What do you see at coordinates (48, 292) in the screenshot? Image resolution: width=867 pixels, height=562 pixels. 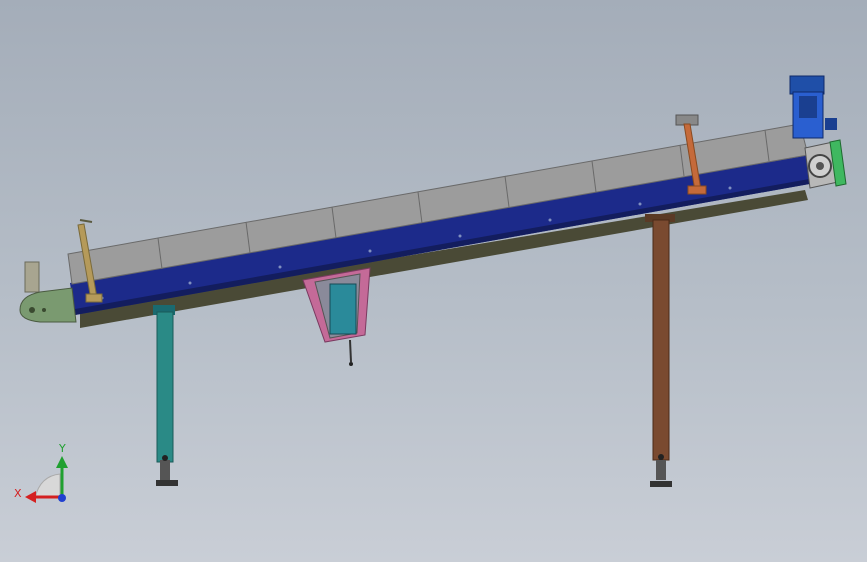 I see `tail-end-assembly` at bounding box center [48, 292].